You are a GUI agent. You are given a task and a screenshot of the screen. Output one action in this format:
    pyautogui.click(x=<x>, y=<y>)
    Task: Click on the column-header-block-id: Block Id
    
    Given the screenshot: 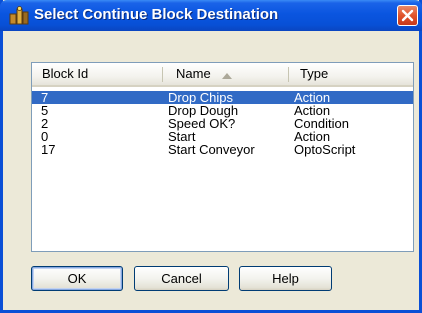 What is the action you would take?
    pyautogui.click(x=97, y=74)
    